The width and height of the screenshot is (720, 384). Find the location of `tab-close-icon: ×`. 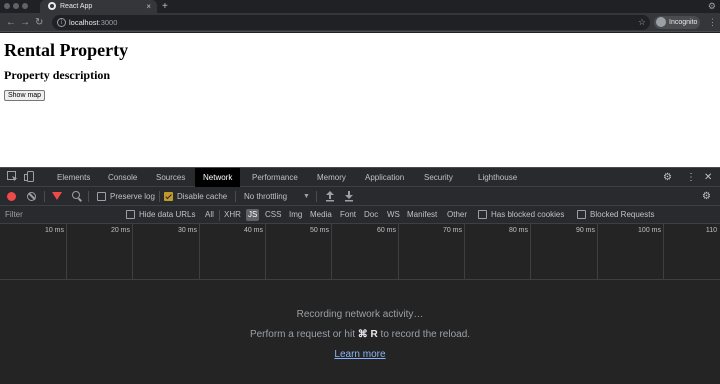

tab-close-icon: × is located at coordinates (148, 6).